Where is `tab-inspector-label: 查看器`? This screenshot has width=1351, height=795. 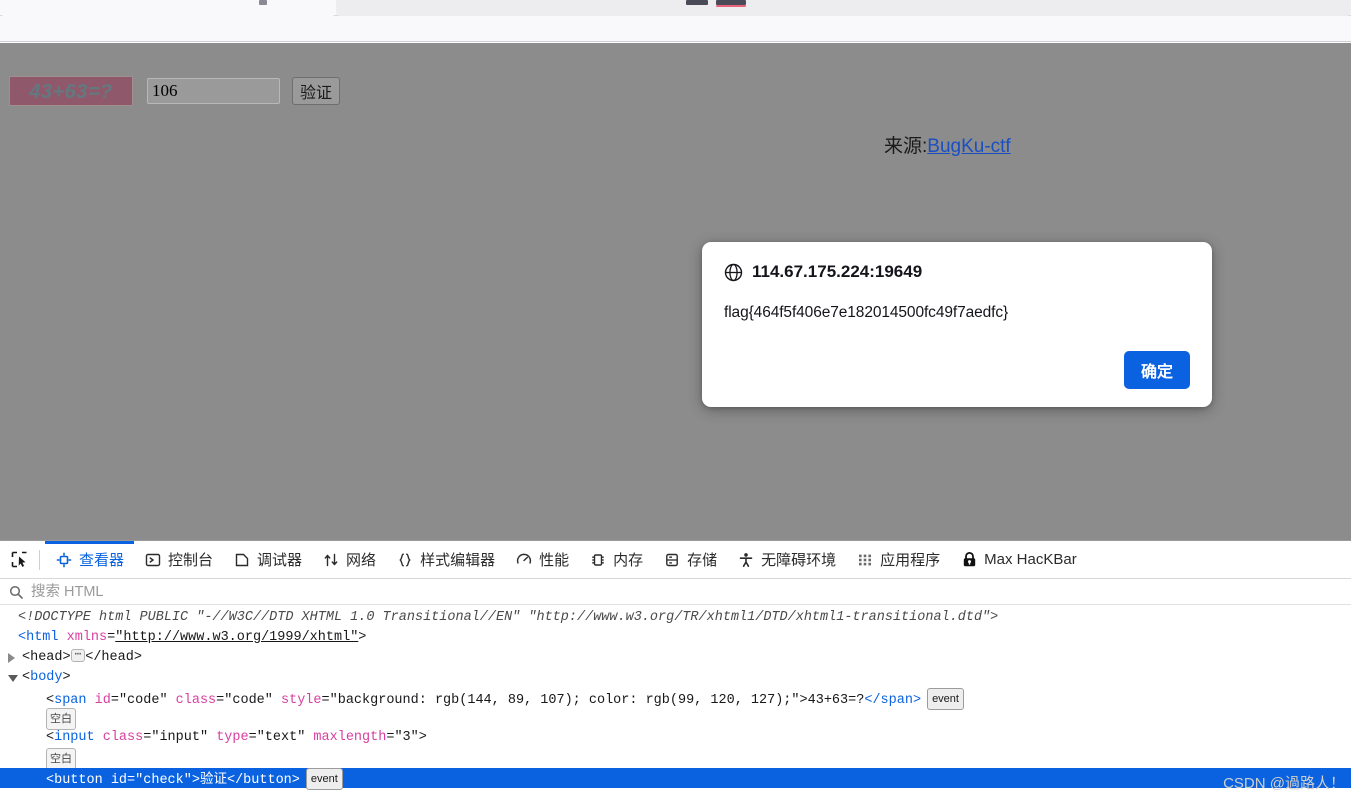
tab-inspector-label: 查看器 is located at coordinates (102, 560).